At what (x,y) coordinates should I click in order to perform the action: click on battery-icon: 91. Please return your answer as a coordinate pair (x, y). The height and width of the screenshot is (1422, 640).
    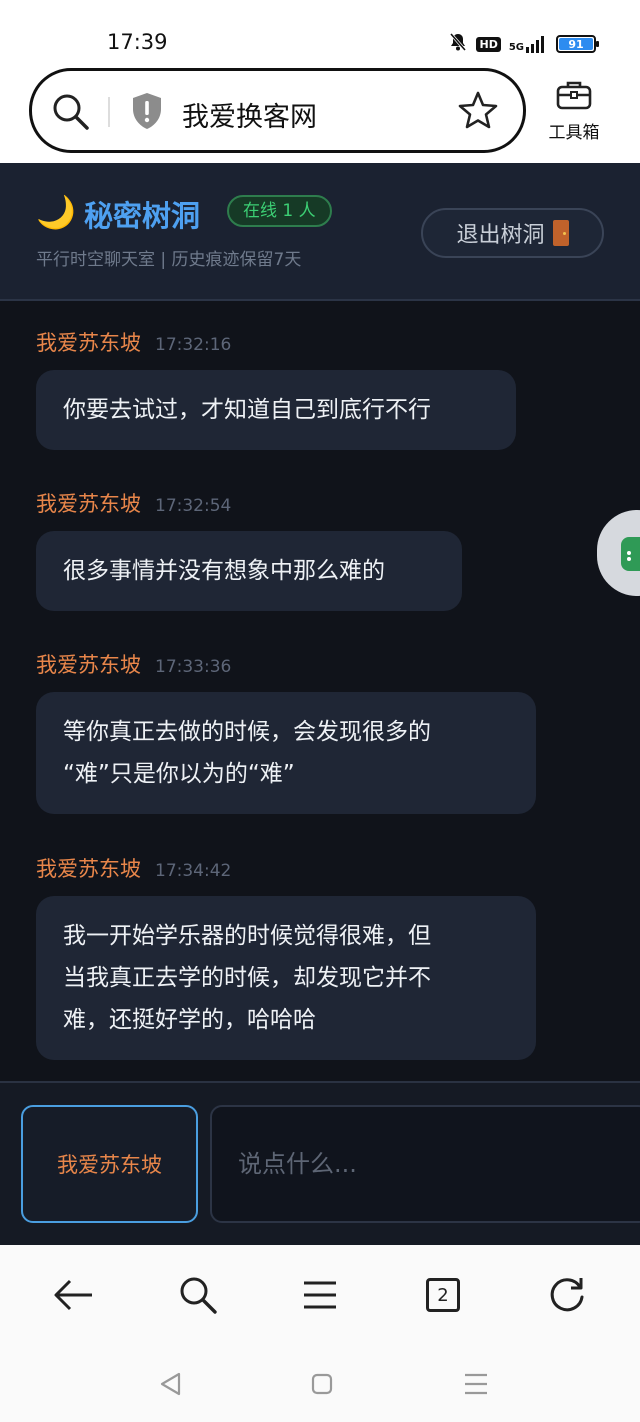
    Looking at the image, I should click on (577, 44).